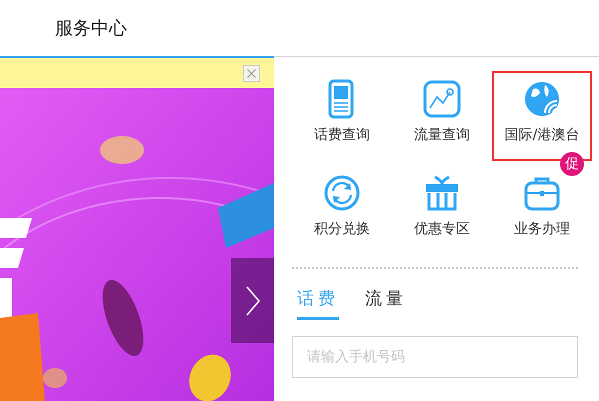  I want to click on refresh-icon, so click(342, 193).